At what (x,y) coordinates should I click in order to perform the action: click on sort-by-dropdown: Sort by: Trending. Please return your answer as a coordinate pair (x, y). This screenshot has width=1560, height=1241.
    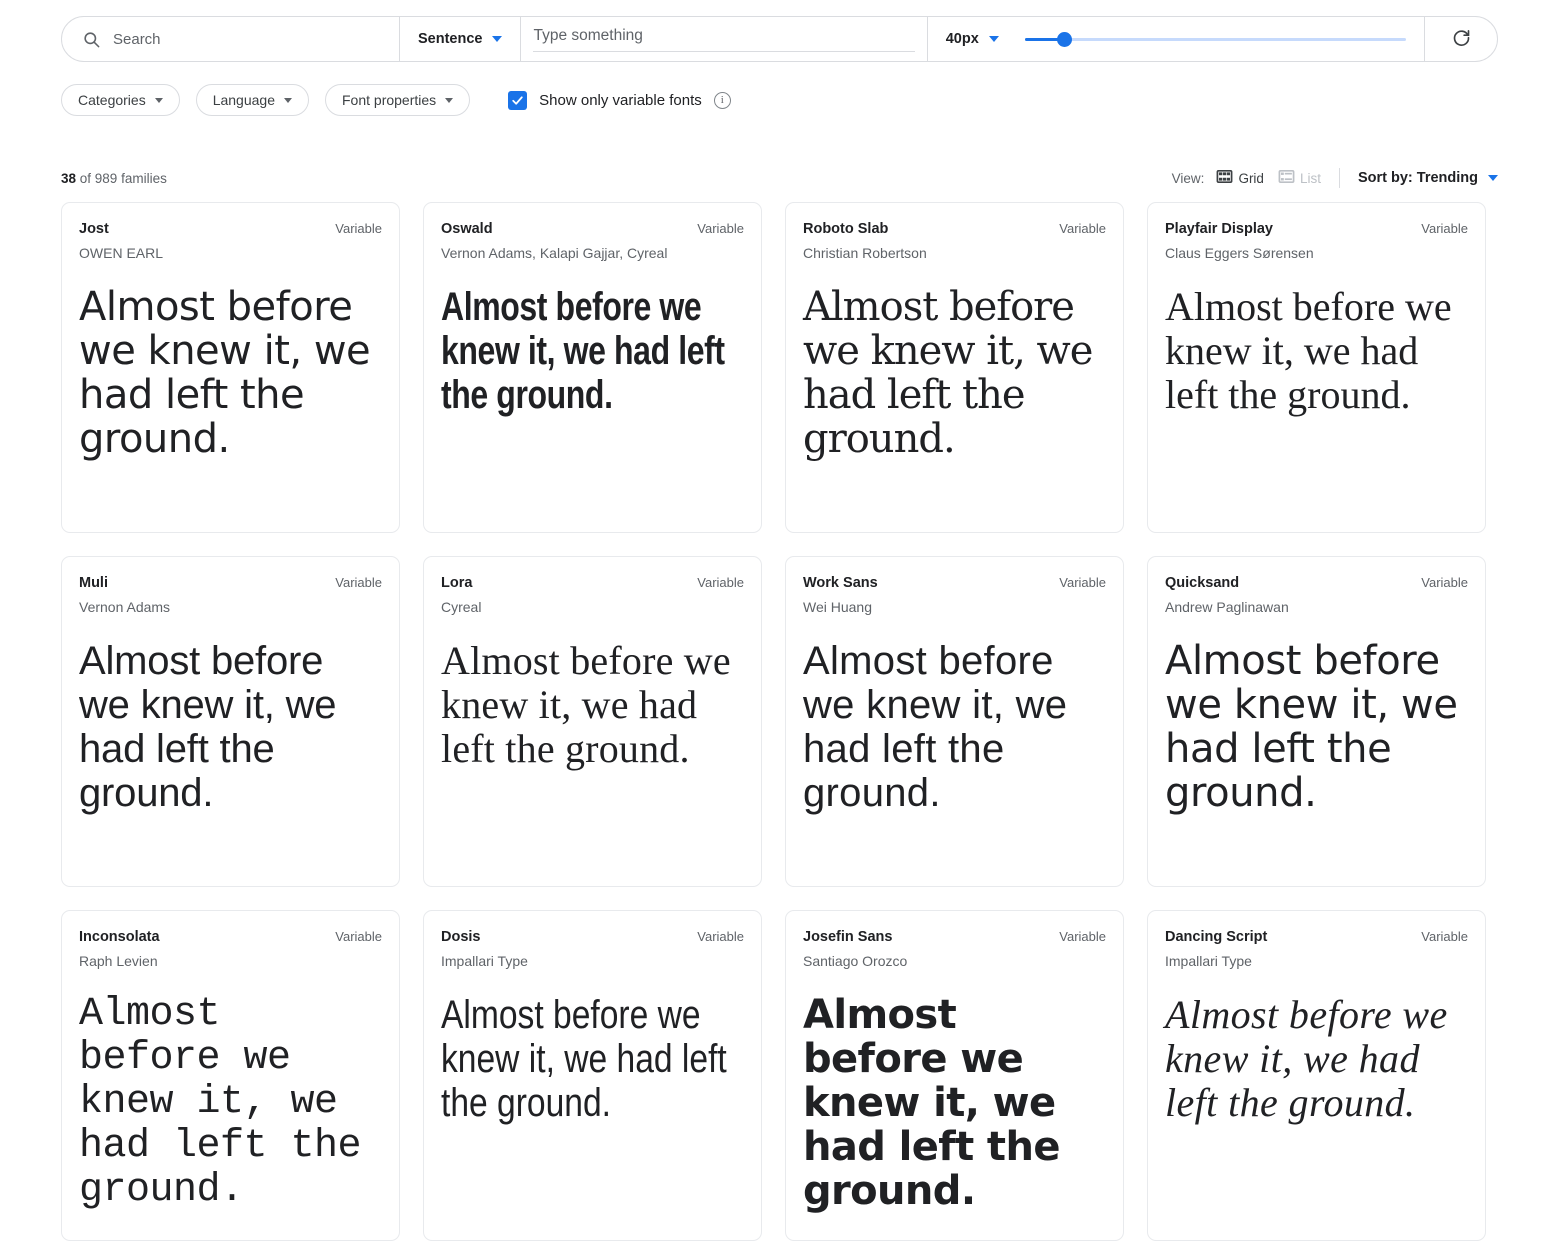
    Looking at the image, I should click on (1428, 178).